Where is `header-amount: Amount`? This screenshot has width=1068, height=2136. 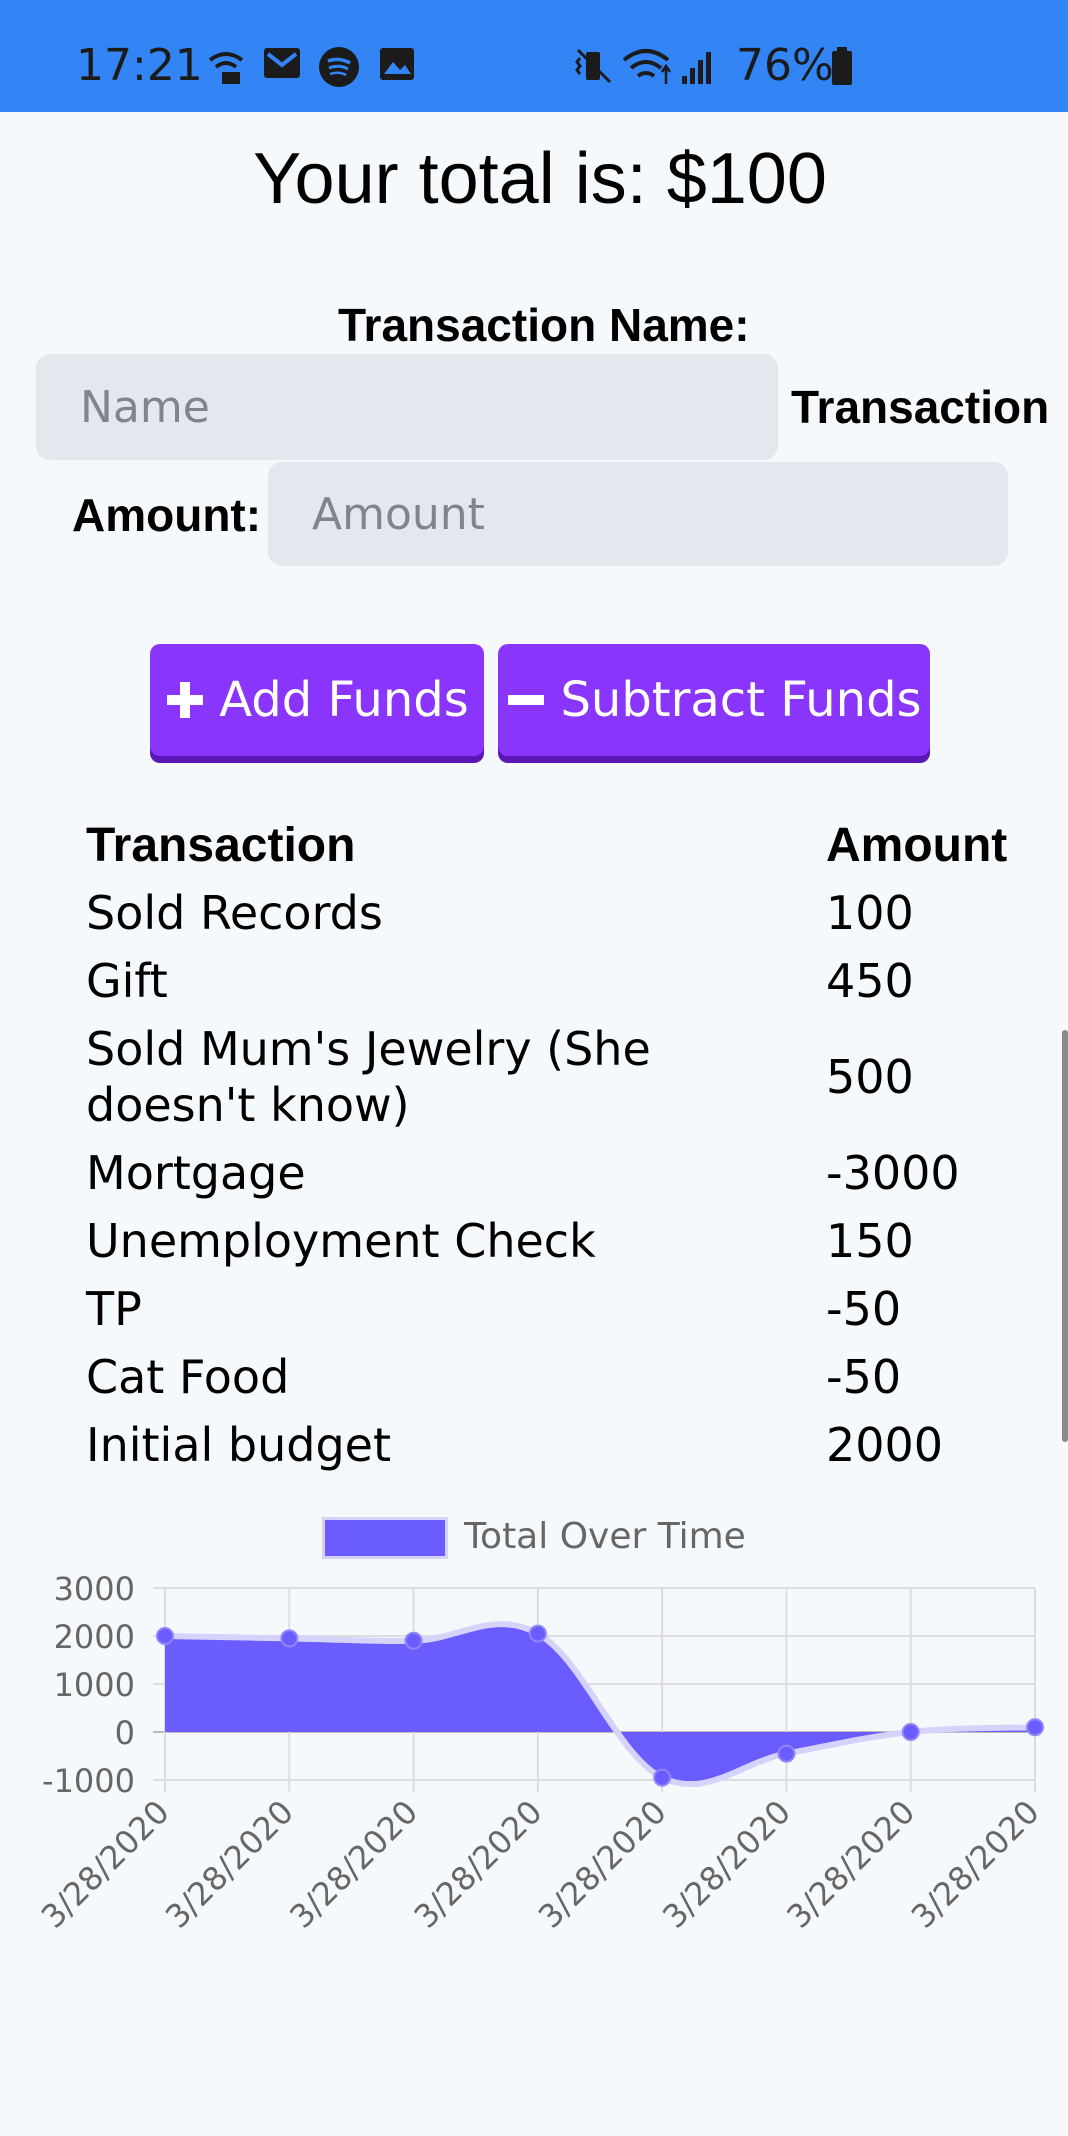 header-amount: Amount is located at coordinates (917, 845).